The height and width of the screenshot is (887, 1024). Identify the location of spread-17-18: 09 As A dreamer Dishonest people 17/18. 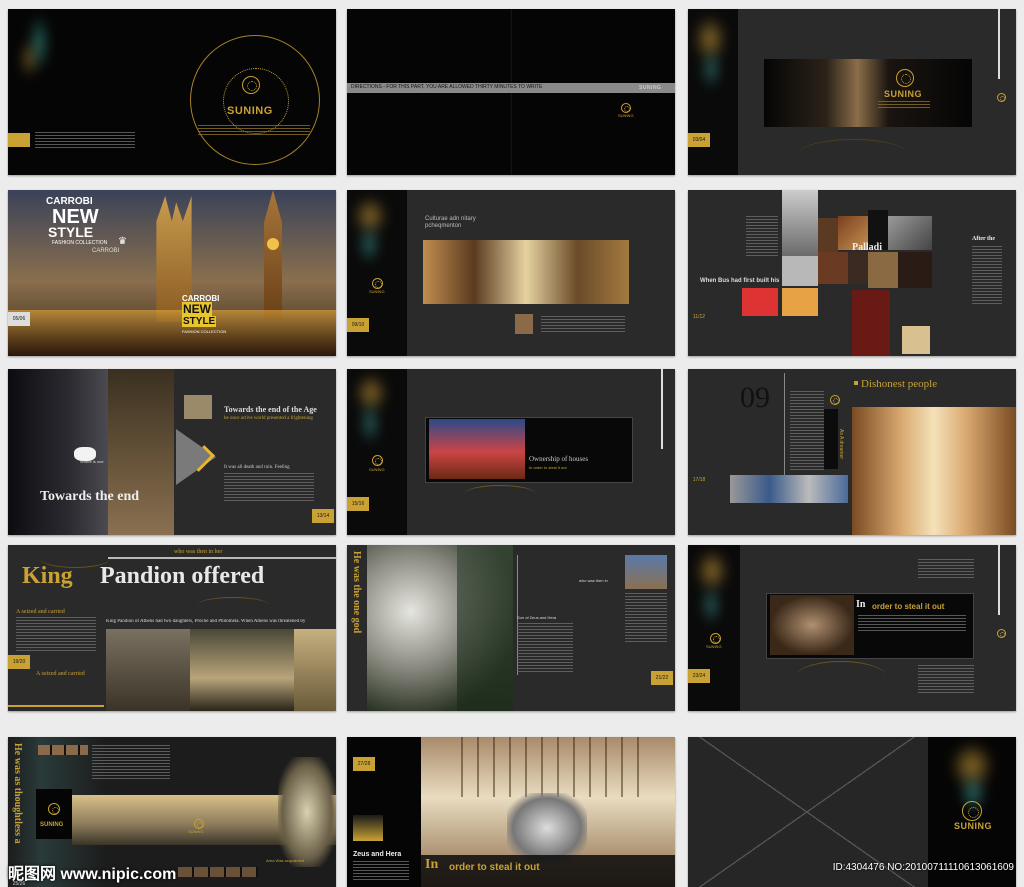
(852, 452).